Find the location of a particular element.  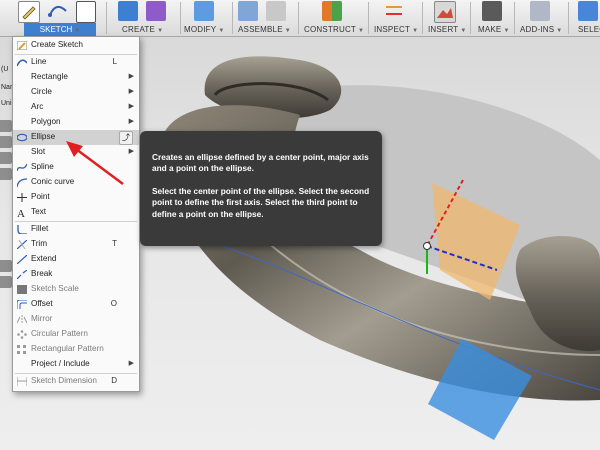

annotation-arrow is located at coordinates (95, 163).